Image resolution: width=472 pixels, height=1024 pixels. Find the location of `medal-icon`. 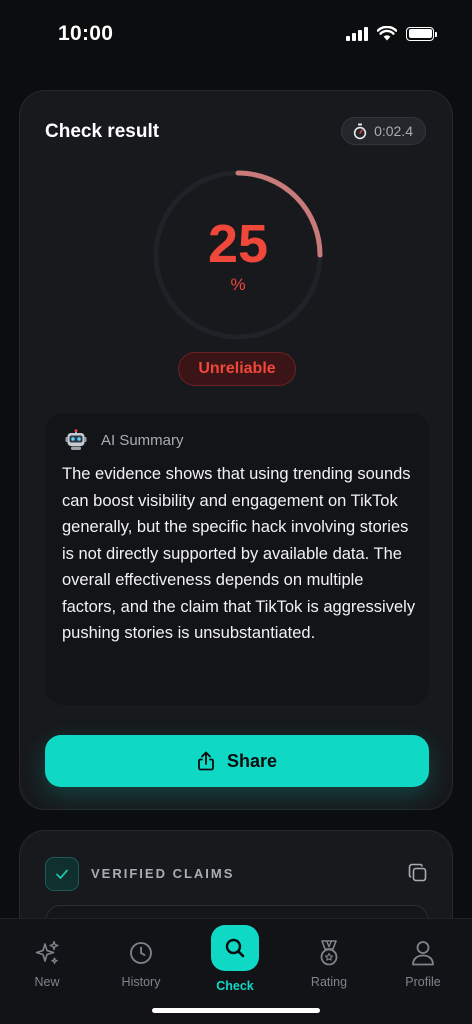

medal-icon is located at coordinates (329, 953).